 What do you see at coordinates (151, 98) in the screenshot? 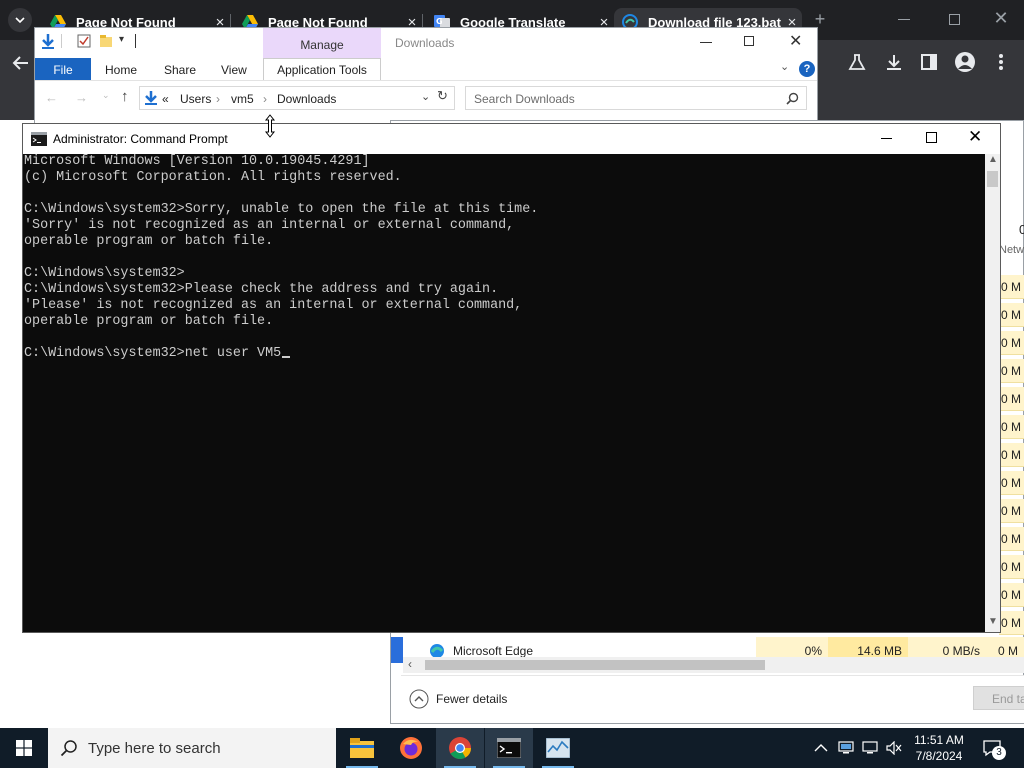
I see `download-arrow-icon` at bounding box center [151, 98].